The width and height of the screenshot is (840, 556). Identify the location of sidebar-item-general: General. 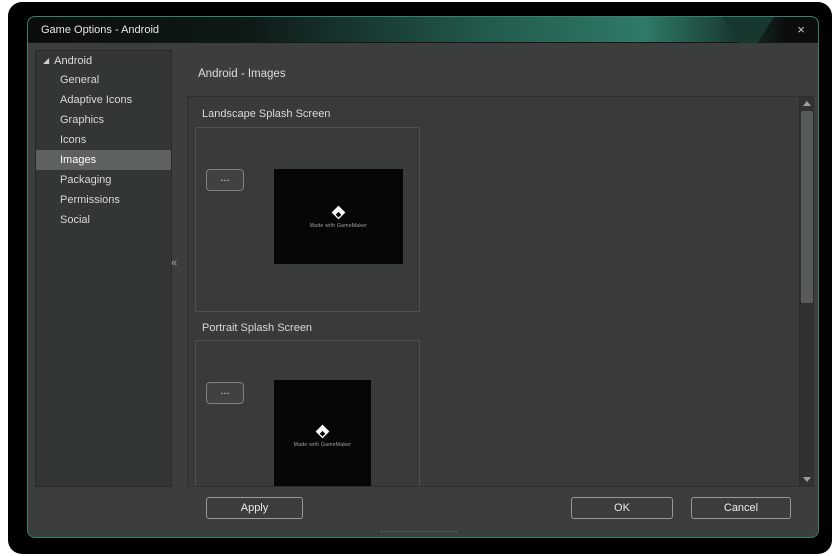
(103, 80).